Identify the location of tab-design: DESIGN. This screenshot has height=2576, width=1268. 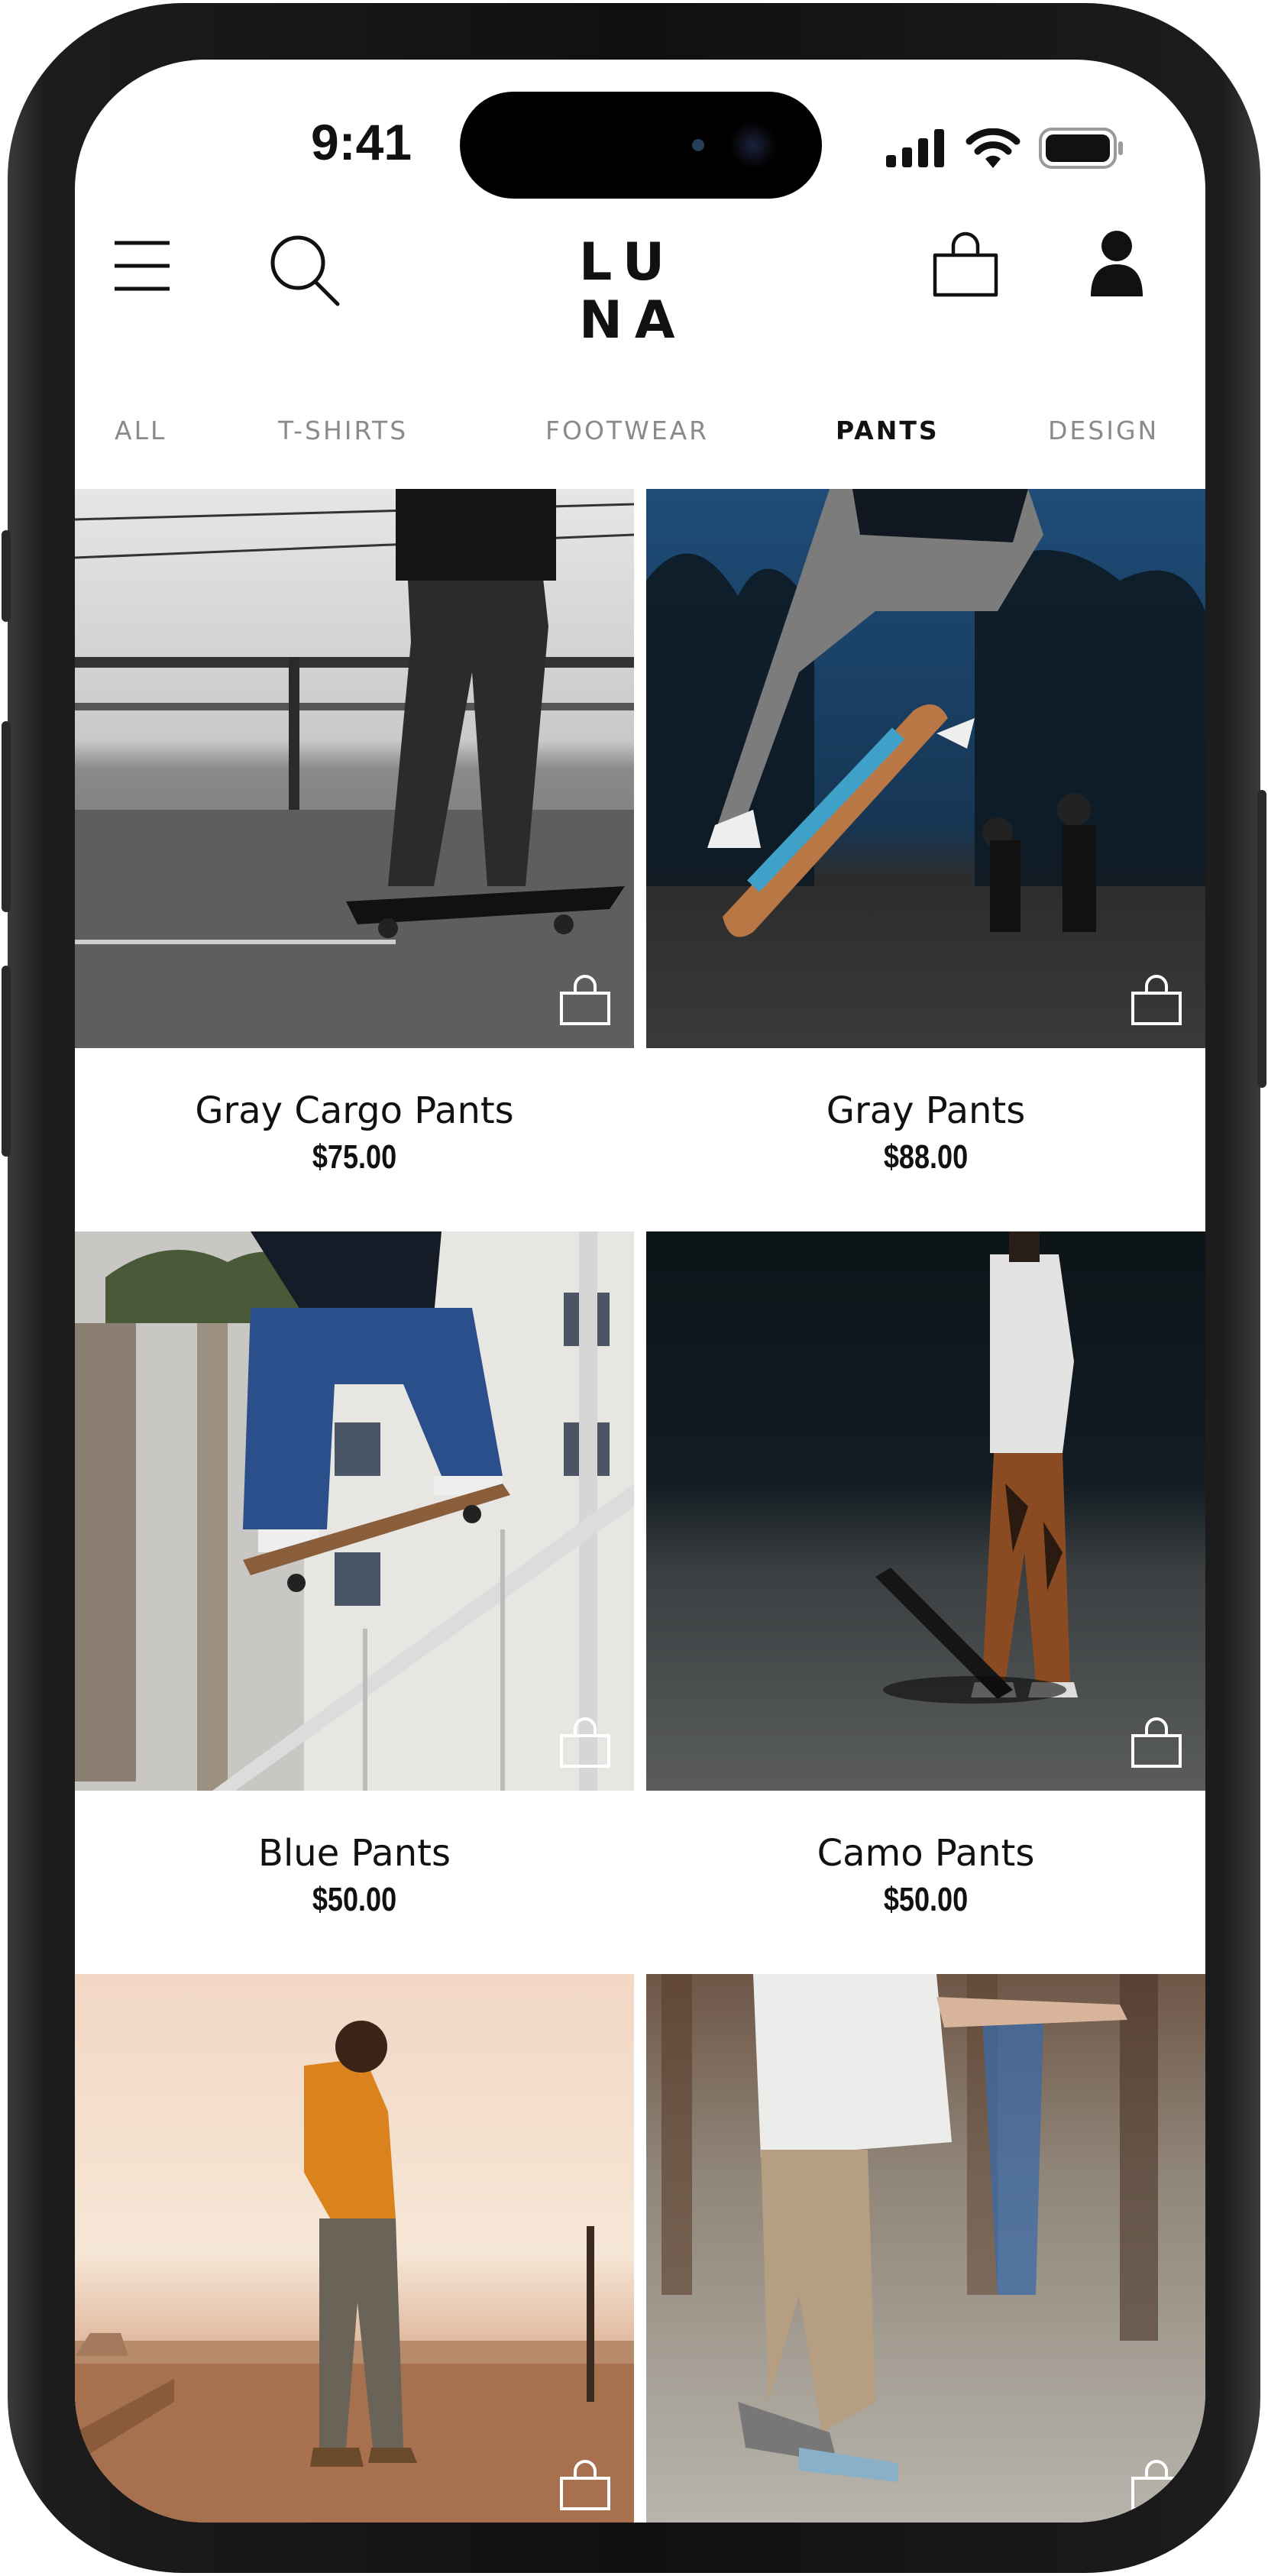
(1104, 430).